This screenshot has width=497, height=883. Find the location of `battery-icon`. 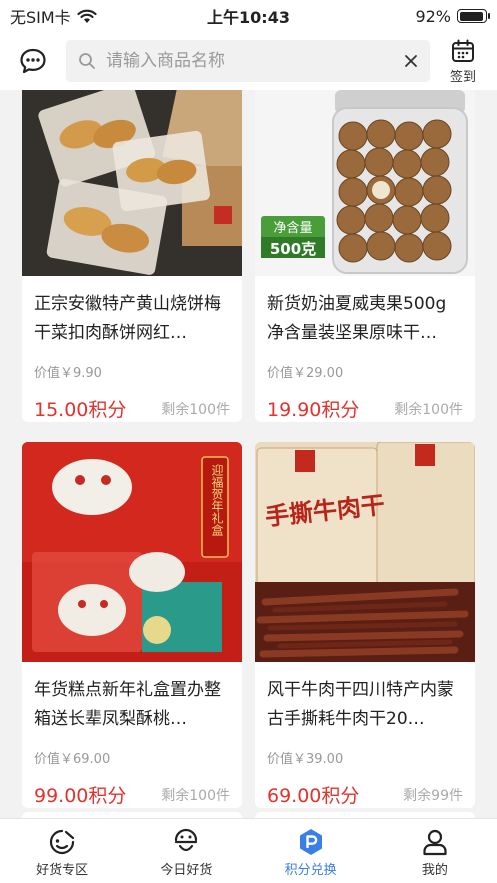

battery-icon is located at coordinates (473, 16).